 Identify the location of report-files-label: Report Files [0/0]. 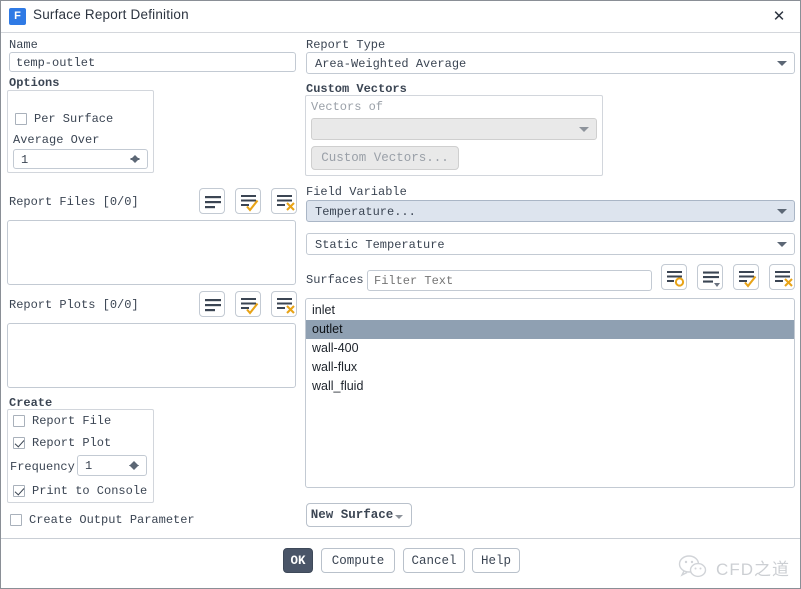
(74, 202).